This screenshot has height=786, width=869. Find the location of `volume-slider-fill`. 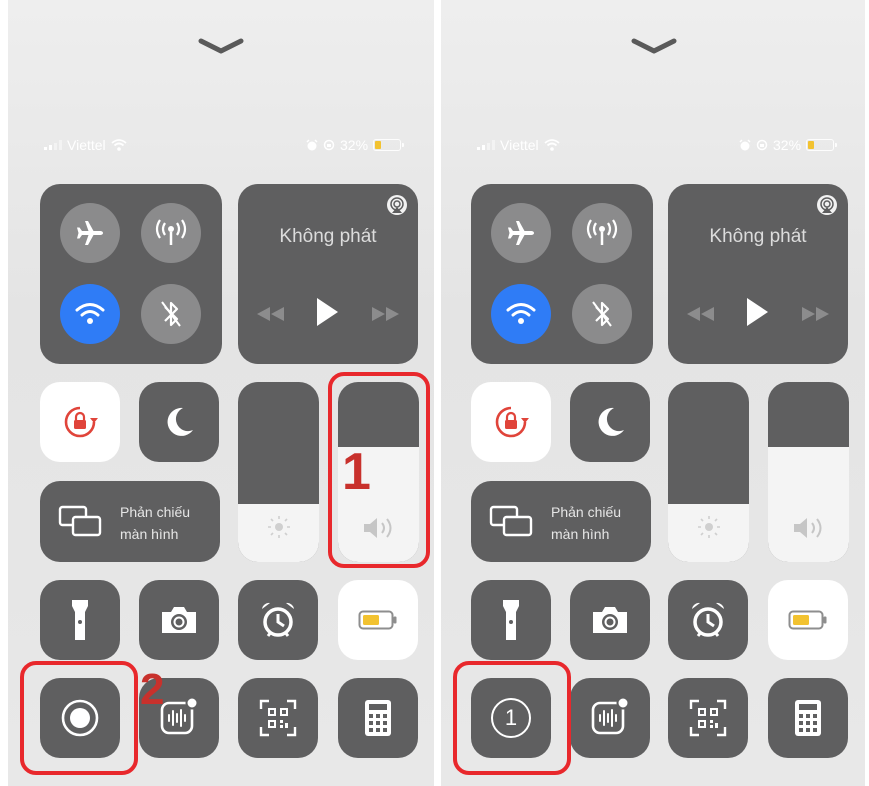

volume-slider-fill is located at coordinates (808, 504).